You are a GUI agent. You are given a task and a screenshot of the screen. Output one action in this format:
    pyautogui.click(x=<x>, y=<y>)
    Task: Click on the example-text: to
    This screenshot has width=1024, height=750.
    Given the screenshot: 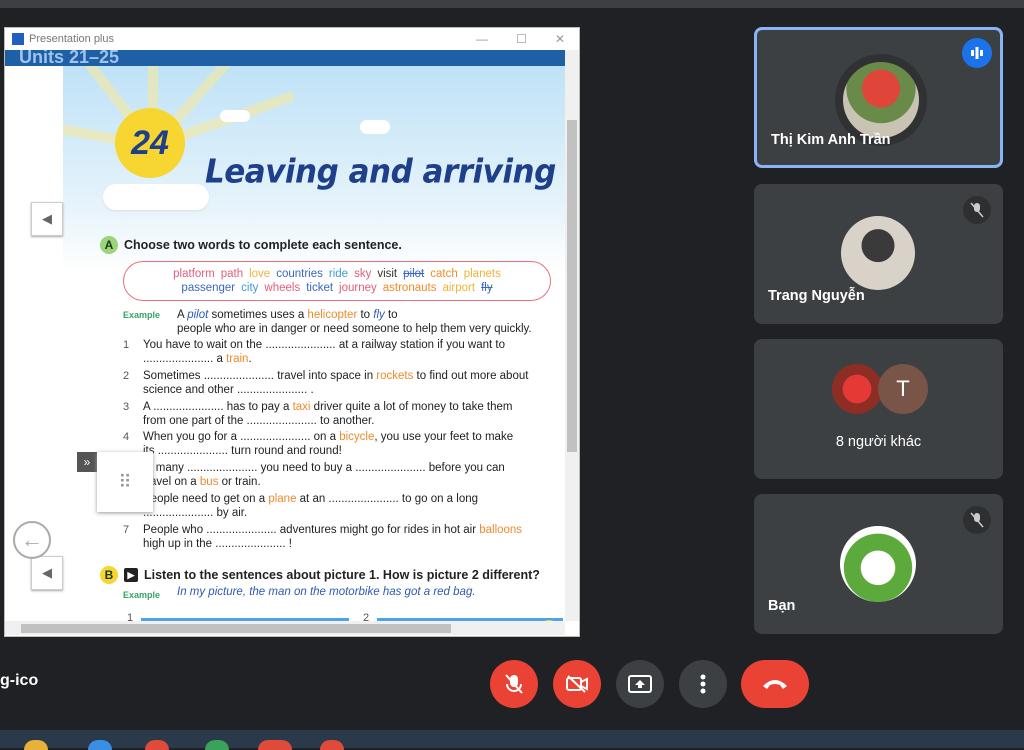 What is the action you would take?
    pyautogui.click(x=391, y=315)
    